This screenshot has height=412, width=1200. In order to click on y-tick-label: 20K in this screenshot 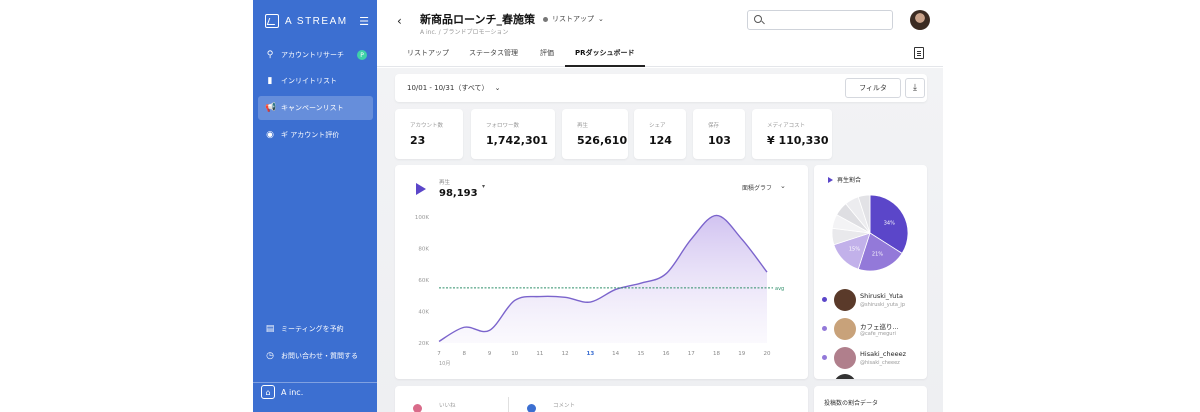, I will do `click(423, 344)`.